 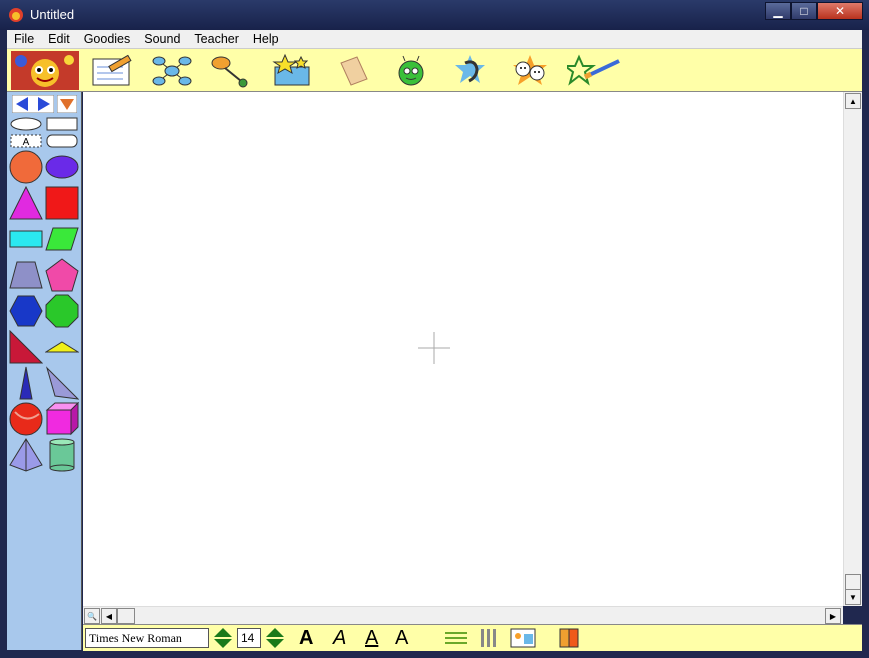 I want to click on oval-outline-tool, so click(x=26, y=124).